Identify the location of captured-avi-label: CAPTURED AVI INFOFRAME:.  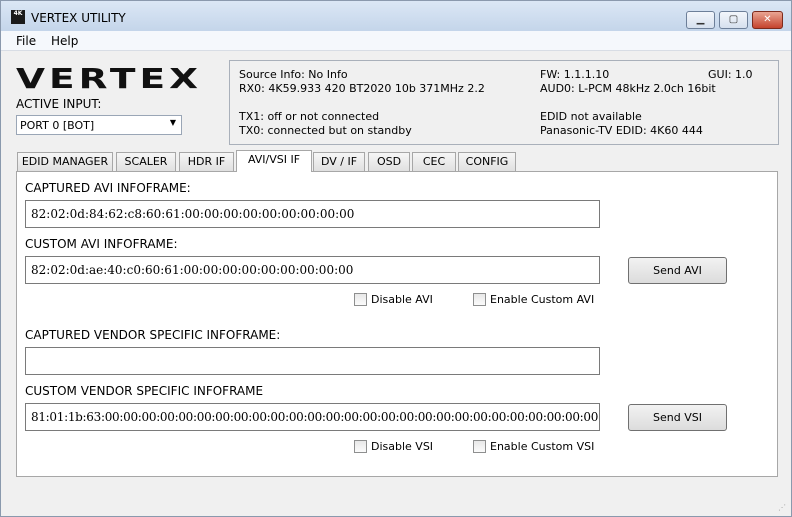
(108, 188).